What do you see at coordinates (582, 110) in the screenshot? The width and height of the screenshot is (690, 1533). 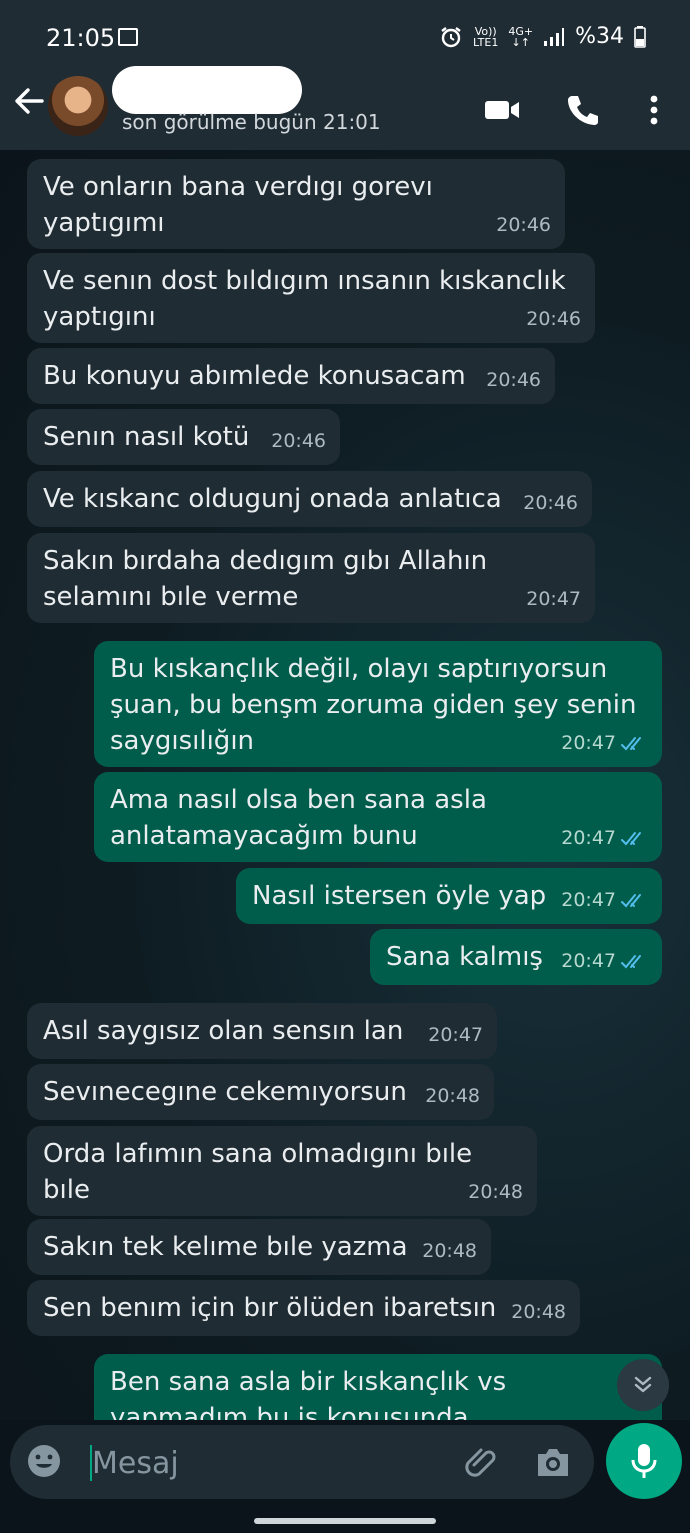 I see `voice-call-icon` at bounding box center [582, 110].